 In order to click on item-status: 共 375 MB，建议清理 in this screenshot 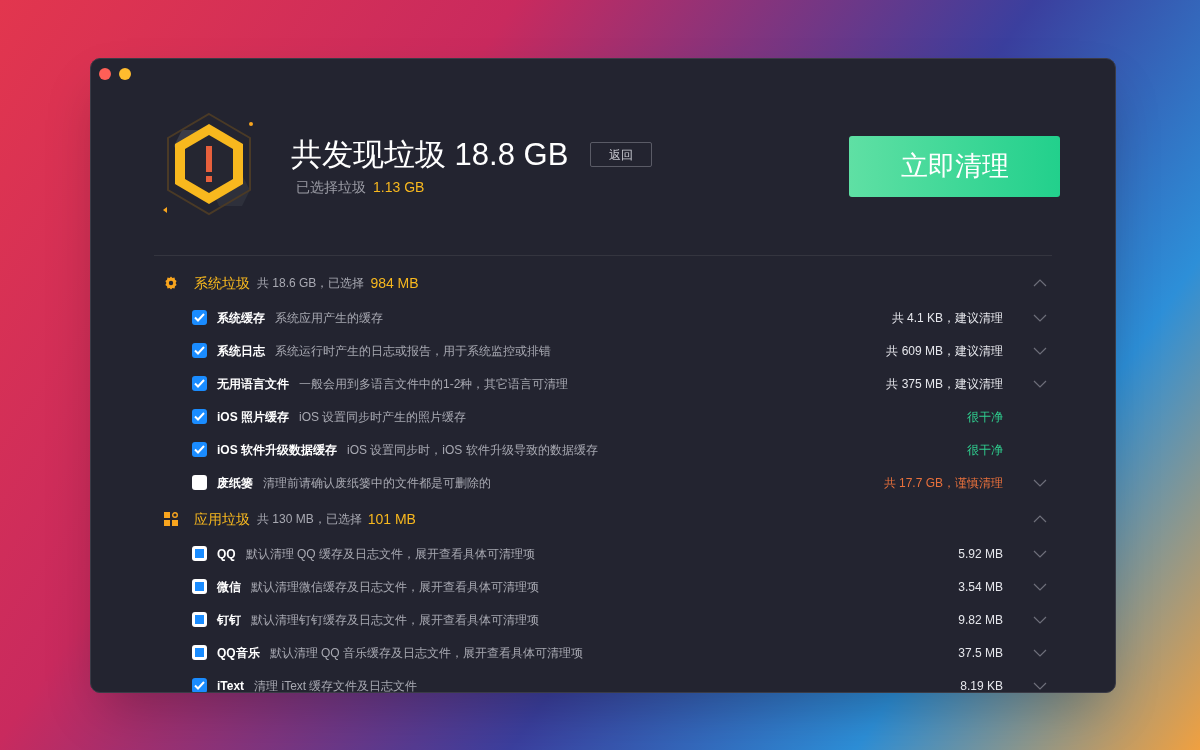, I will do `click(944, 384)`.